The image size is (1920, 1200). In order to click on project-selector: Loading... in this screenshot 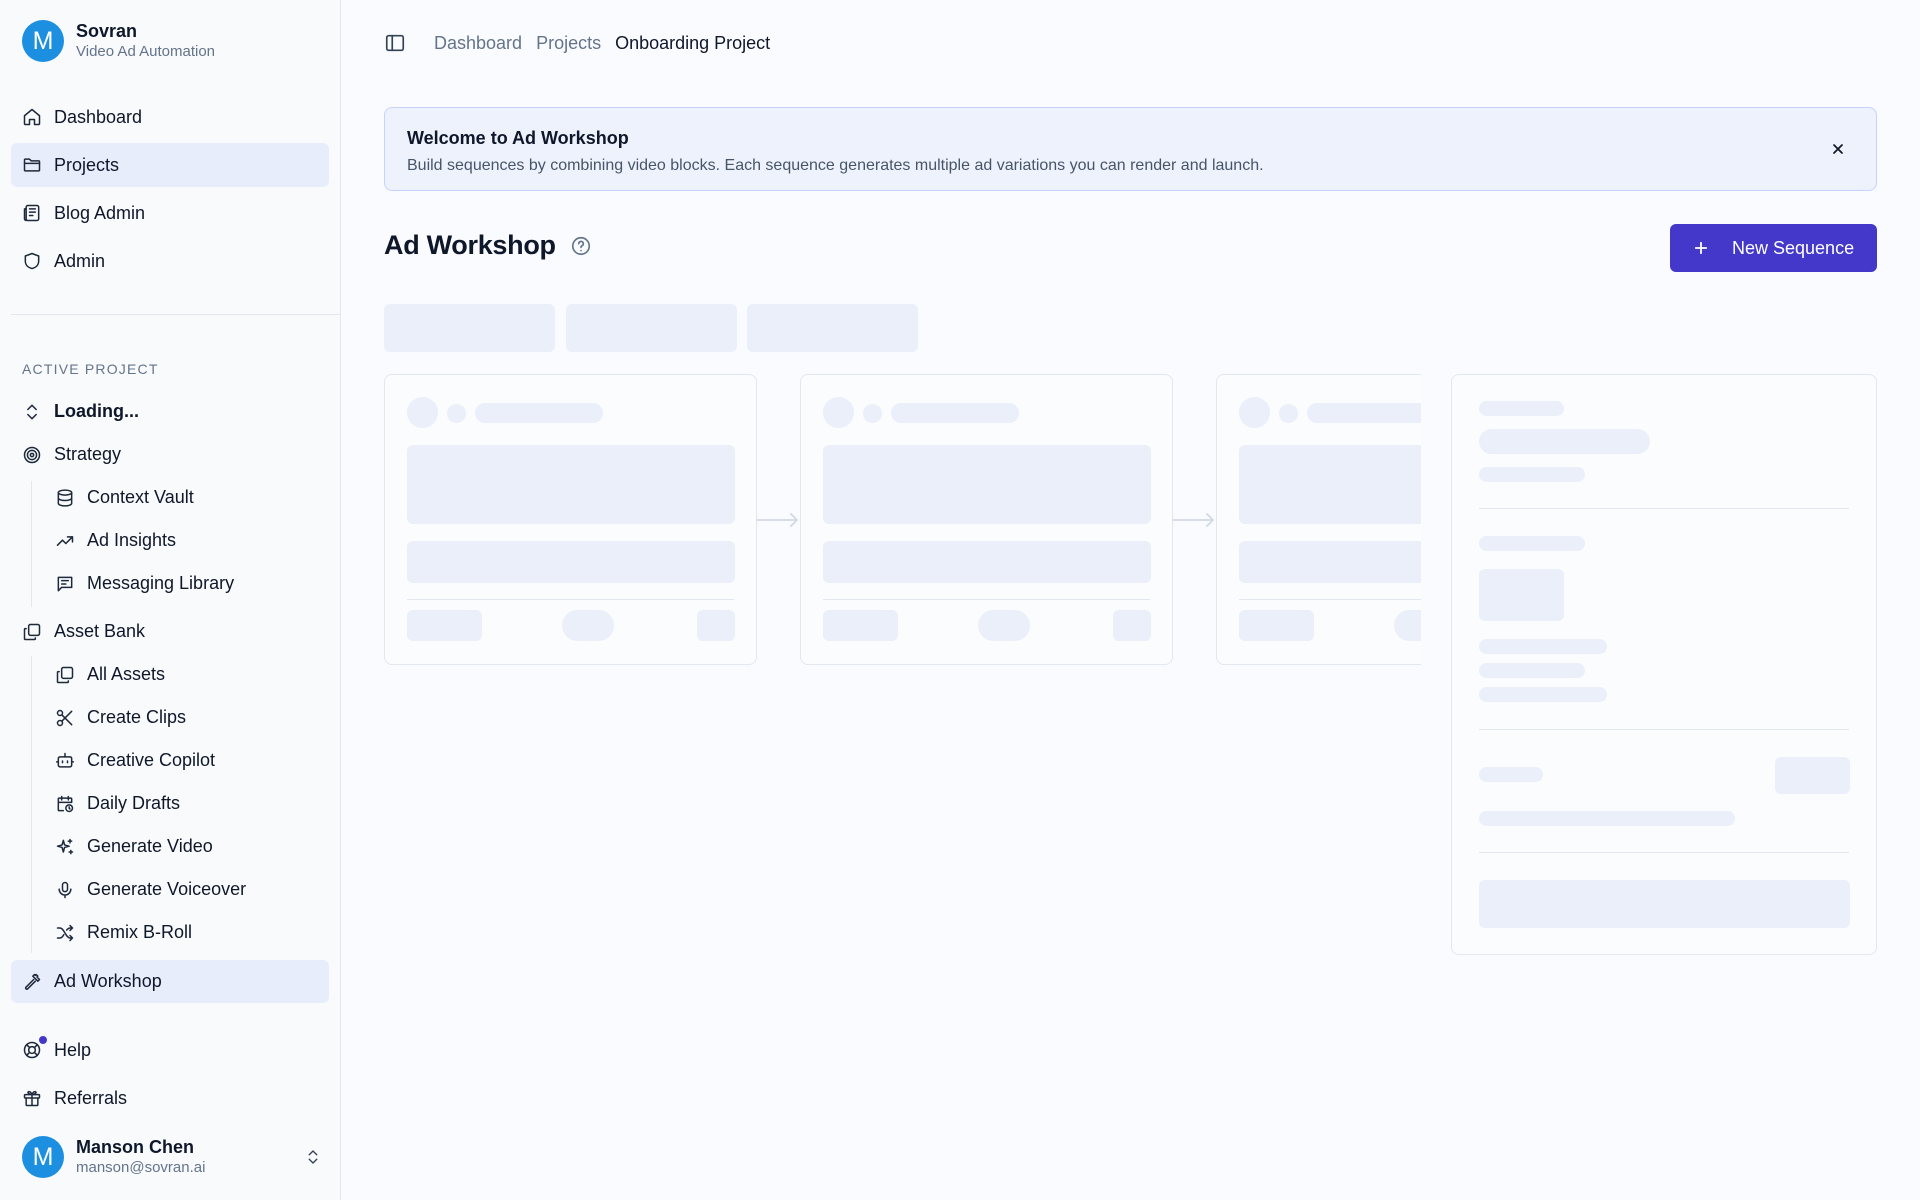, I will do `click(170, 411)`.